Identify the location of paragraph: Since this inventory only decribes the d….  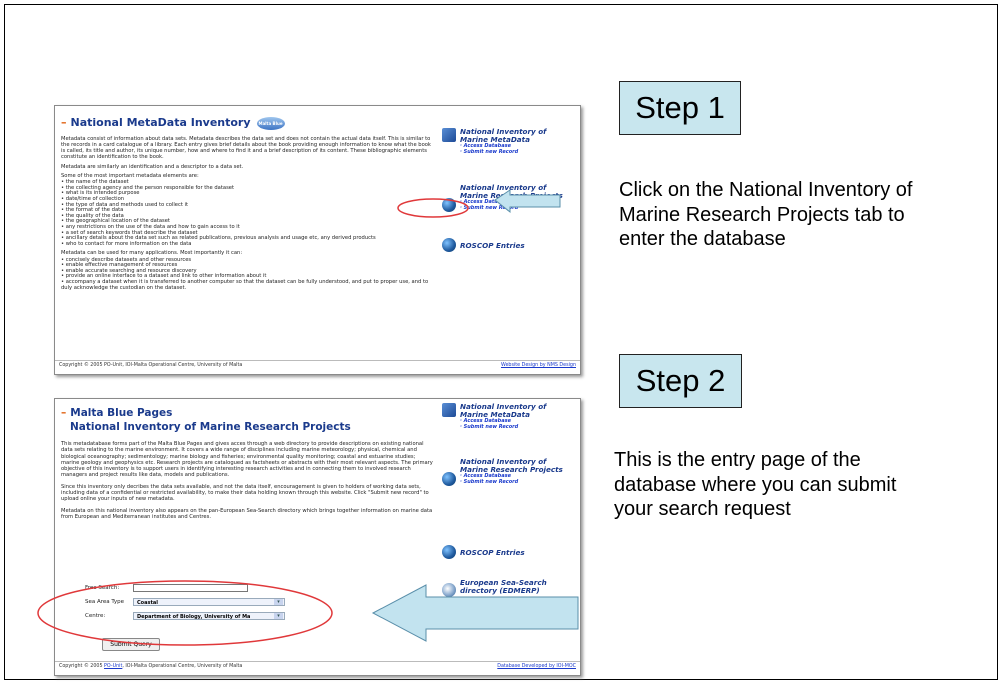
(245, 493).